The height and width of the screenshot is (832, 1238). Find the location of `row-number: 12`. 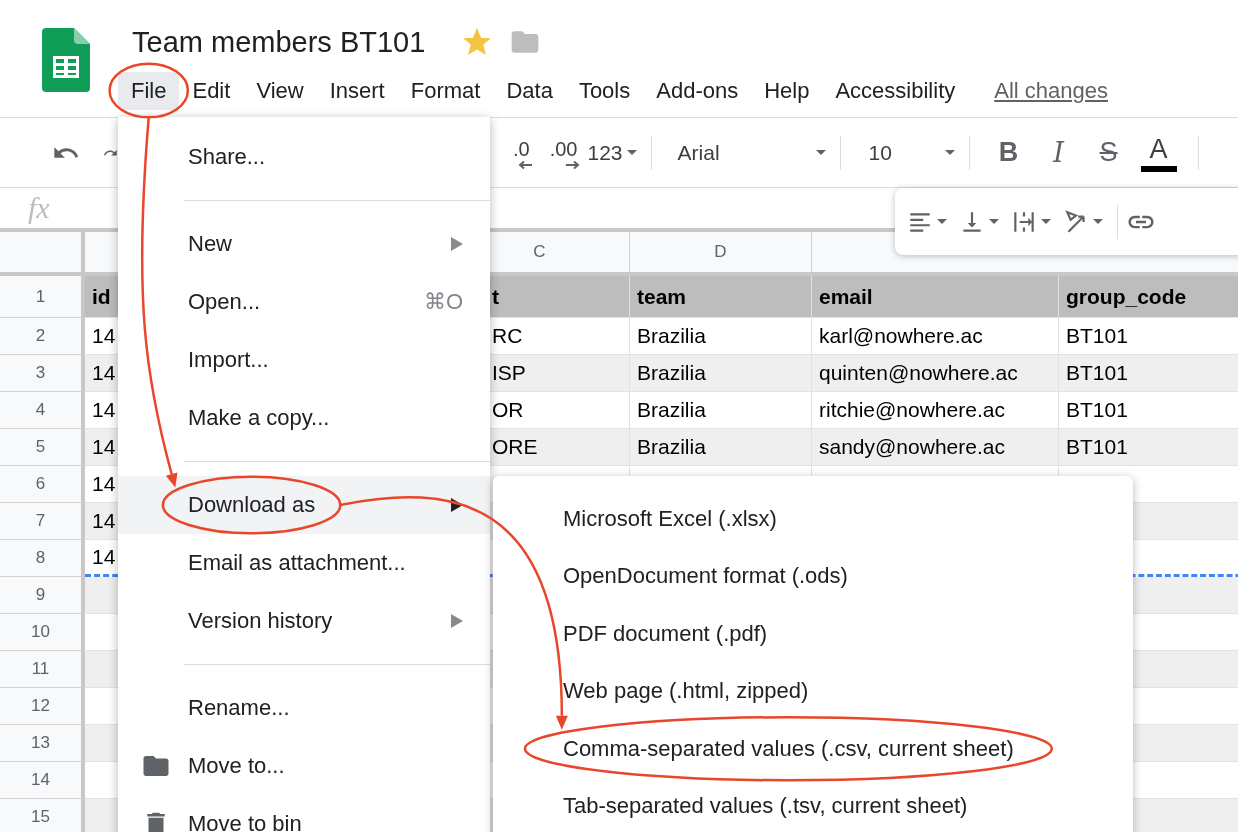

row-number: 12 is located at coordinates (40, 706).